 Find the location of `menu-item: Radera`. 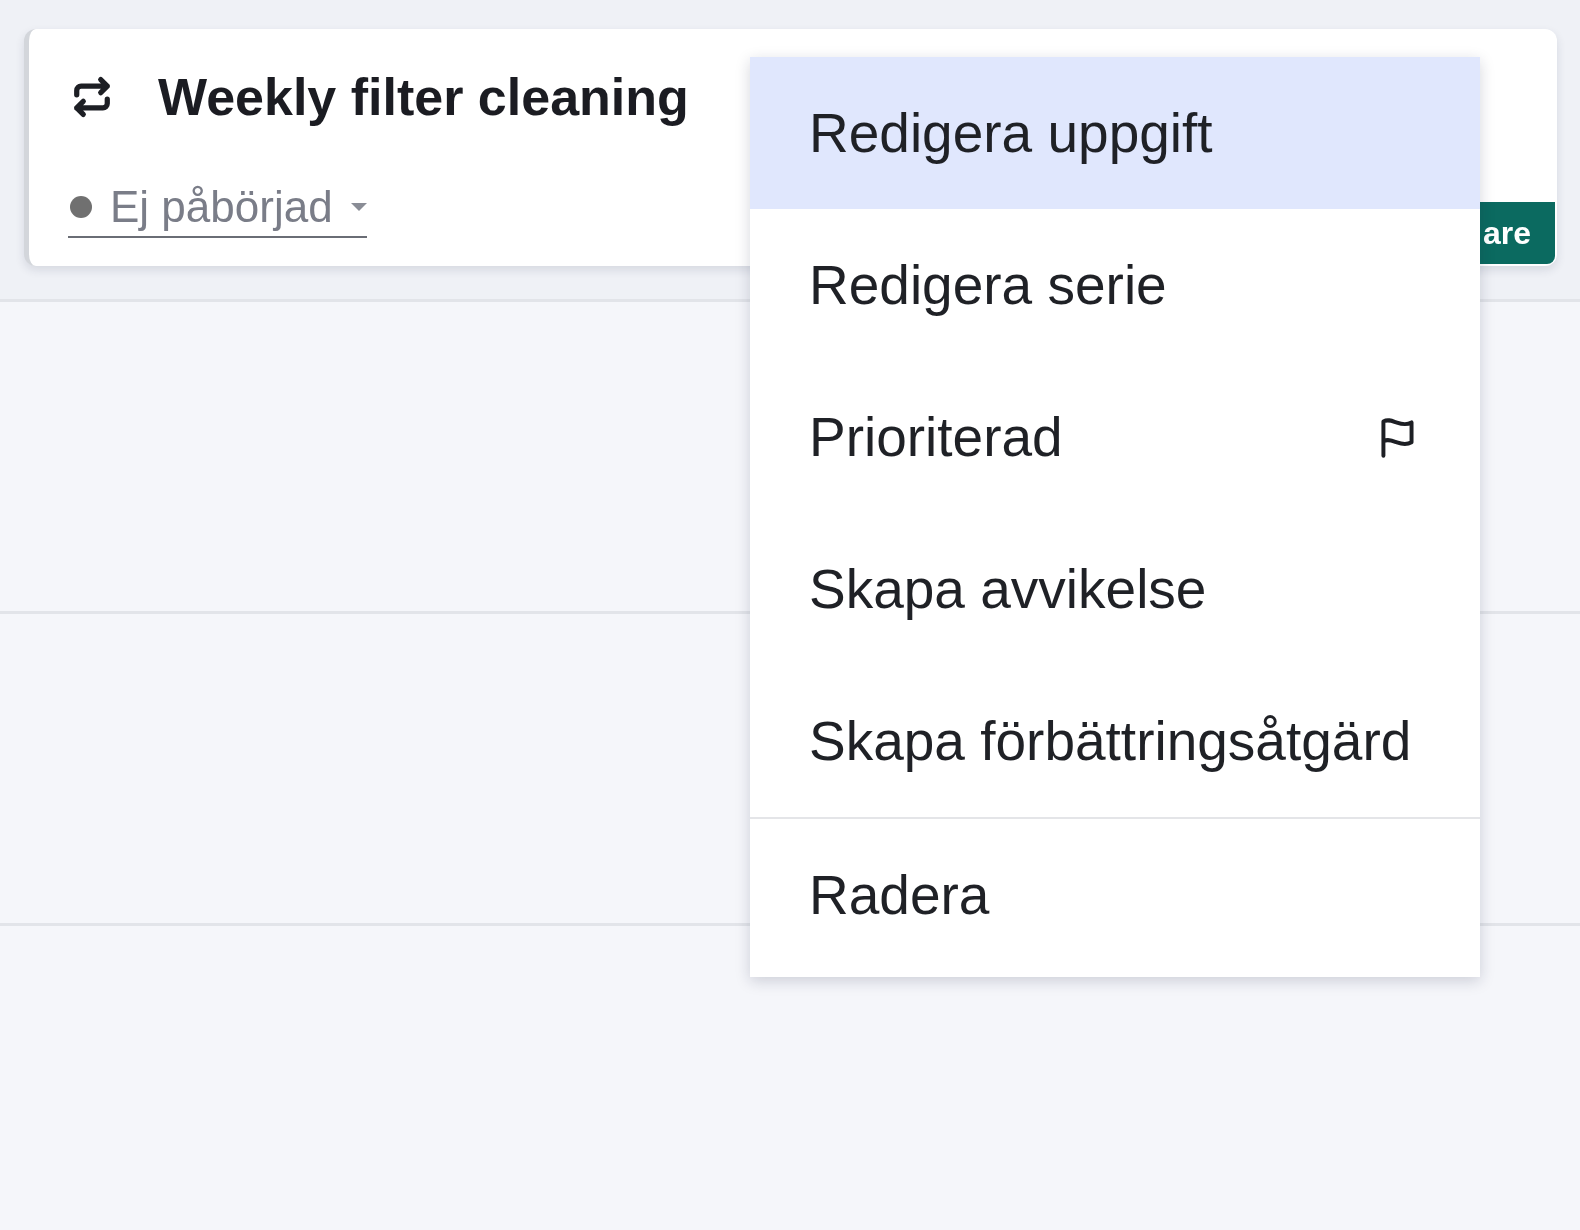

menu-item: Radera is located at coordinates (1115, 895).